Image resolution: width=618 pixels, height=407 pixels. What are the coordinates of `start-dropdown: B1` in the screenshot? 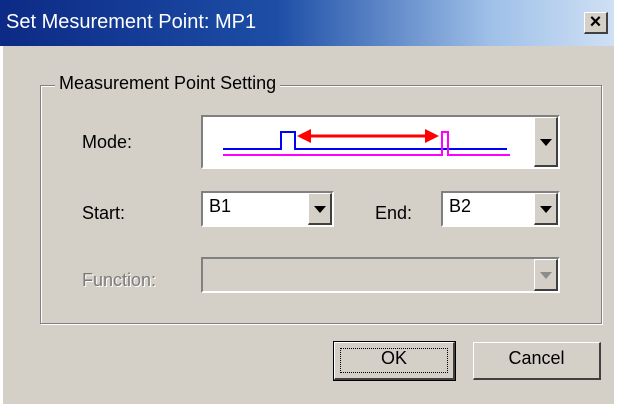 It's located at (267, 209).